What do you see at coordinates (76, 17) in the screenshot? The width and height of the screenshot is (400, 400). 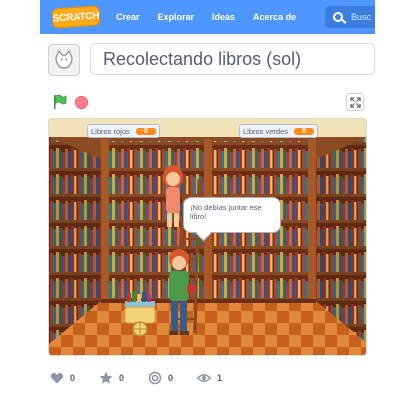 I see `scratch-logo: SCRATCH` at bounding box center [76, 17].